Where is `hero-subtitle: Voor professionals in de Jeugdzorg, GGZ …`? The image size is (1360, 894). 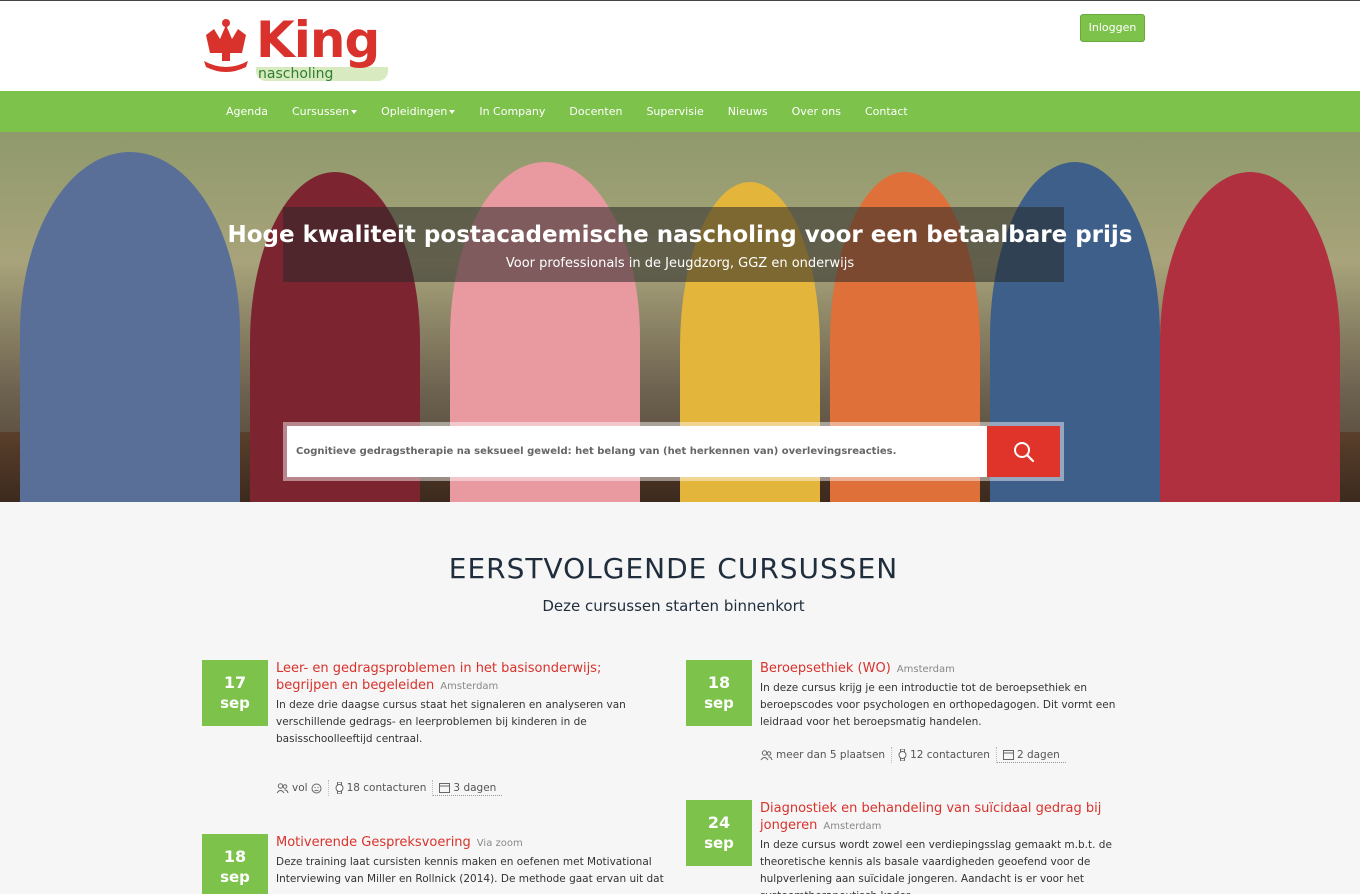 hero-subtitle: Voor professionals in de Jeugdzorg, GGZ … is located at coordinates (680, 263).